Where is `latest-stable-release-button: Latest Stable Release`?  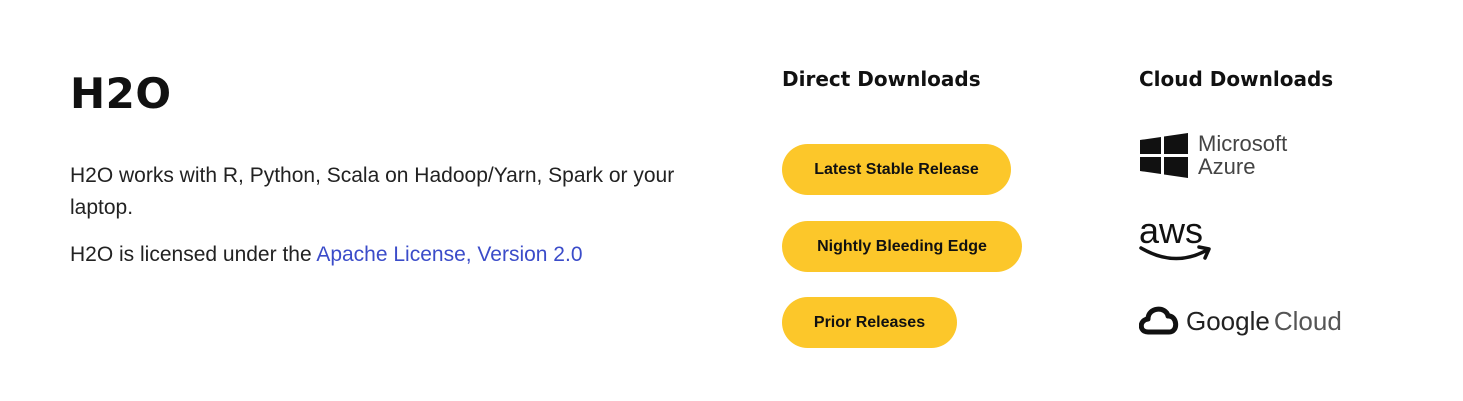
latest-stable-release-button: Latest Stable Release is located at coordinates (896, 169).